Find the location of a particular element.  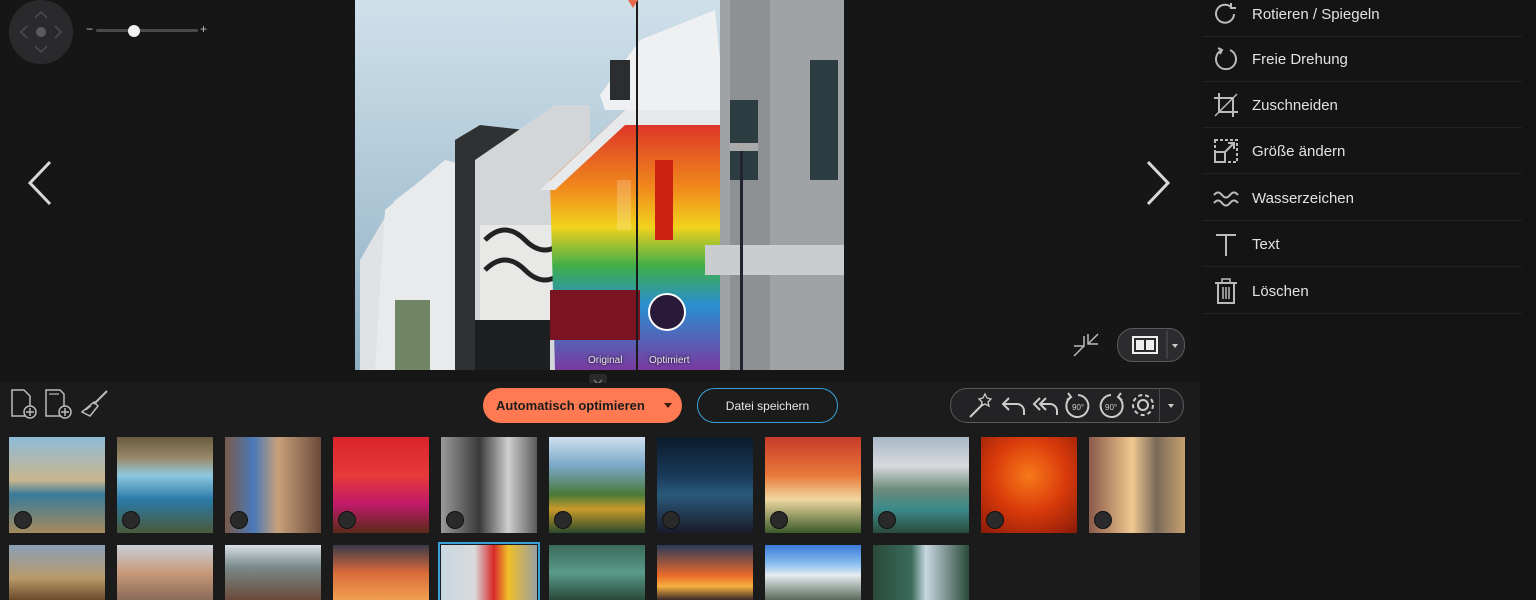

thumbnail-forest-waterfall is located at coordinates (921, 572).